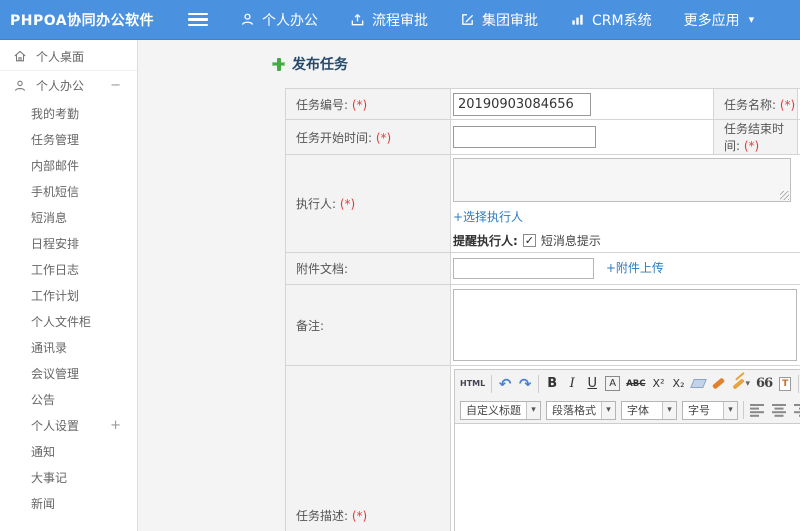 The height and width of the screenshot is (531, 800). I want to click on topnav-item-group-approval: 集团审批, so click(499, 20).